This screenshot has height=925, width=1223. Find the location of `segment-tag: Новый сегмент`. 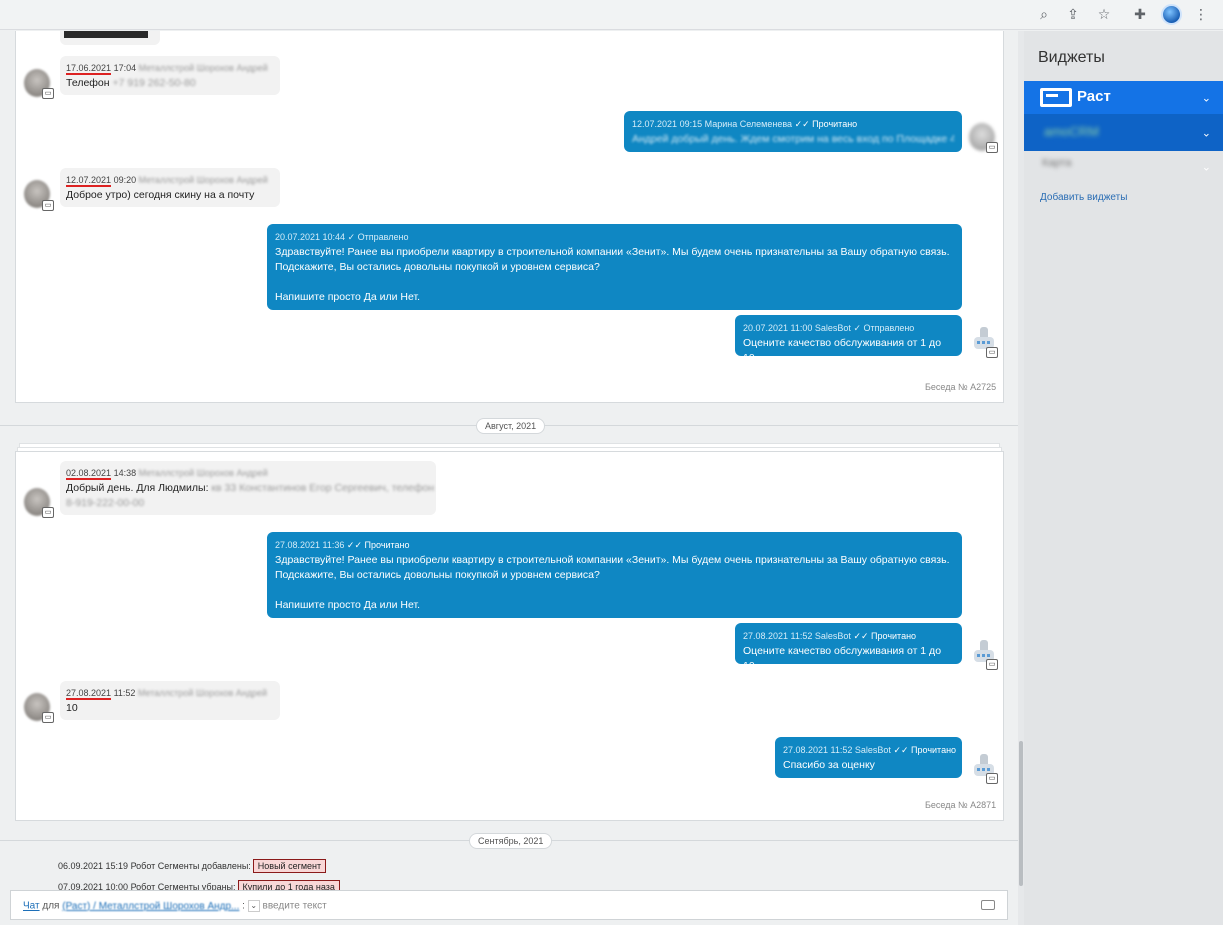

segment-tag: Новый сегмент is located at coordinates (289, 866).